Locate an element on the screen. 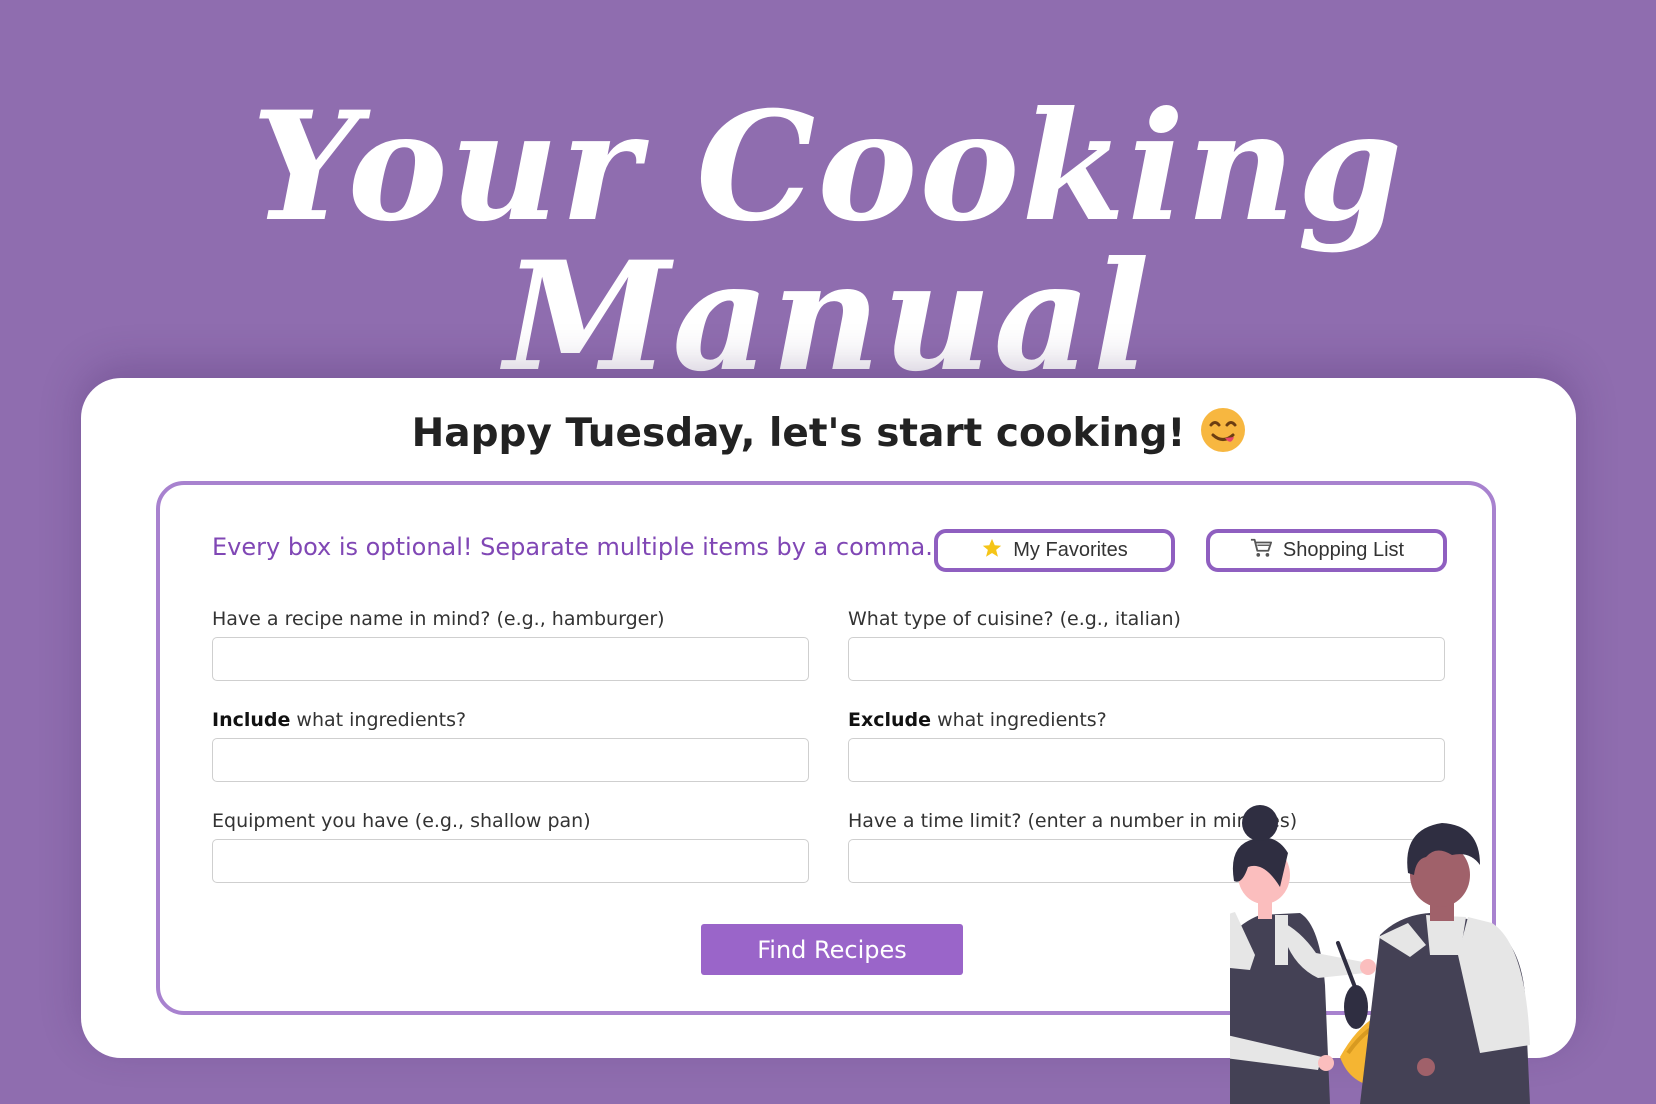 This screenshot has width=1656, height=1104. equipment-input is located at coordinates (510, 861).